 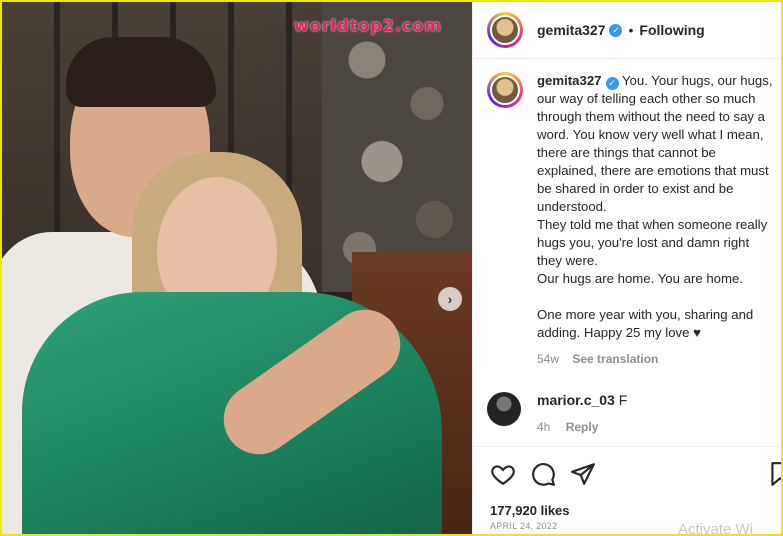 I want to click on comment-meta: 4h Reply, so click(x=582, y=427).